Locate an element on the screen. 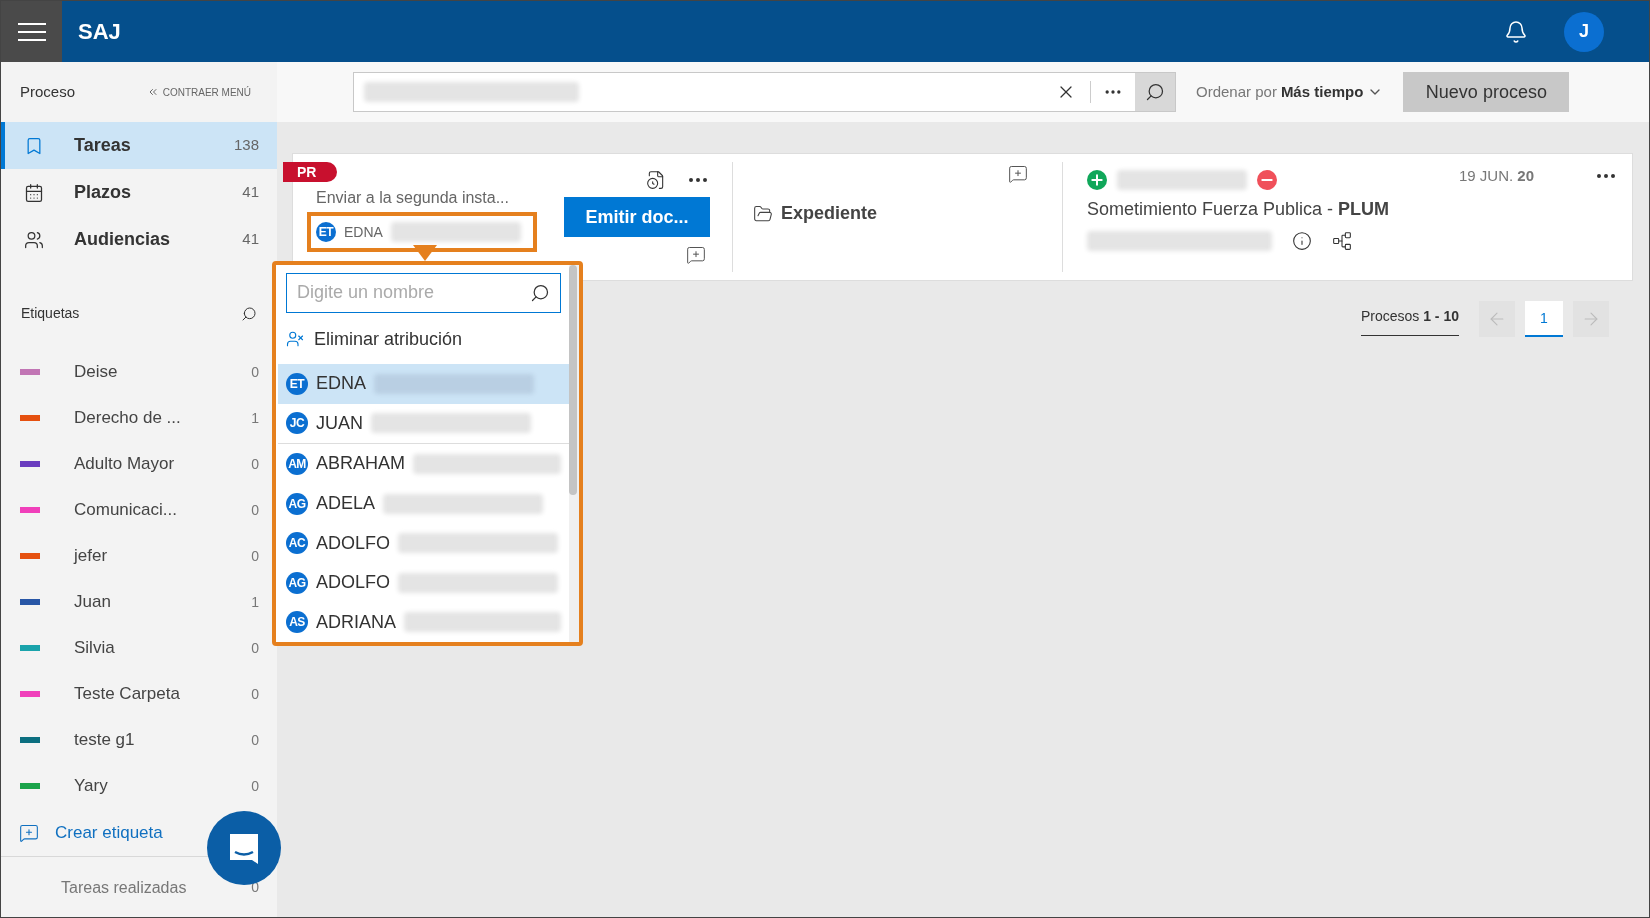 This screenshot has width=1650, height=918. remove-assignment-option: Eliminar atribución is located at coordinates (423, 339).